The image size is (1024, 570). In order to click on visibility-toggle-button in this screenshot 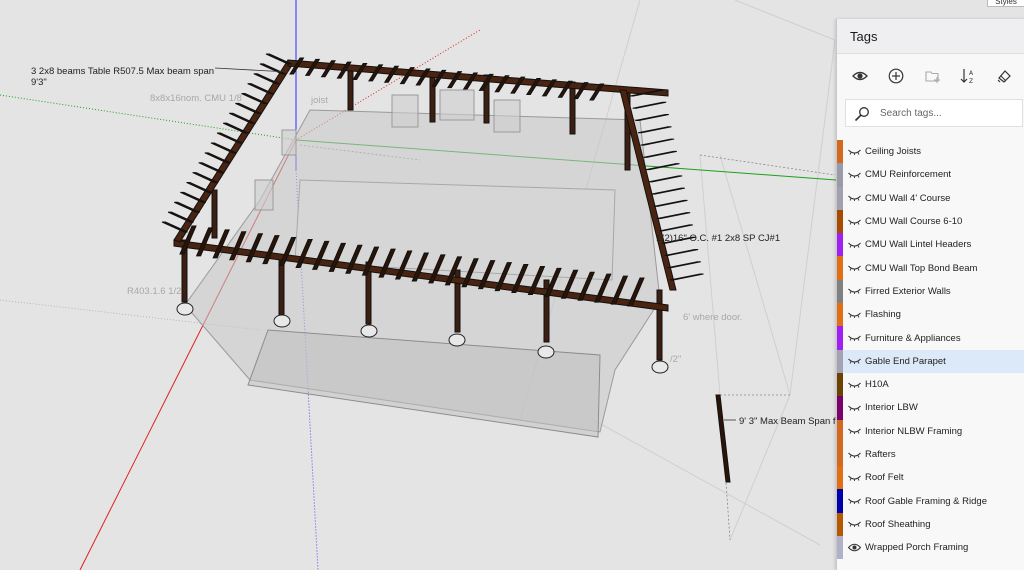, I will do `click(860, 76)`.